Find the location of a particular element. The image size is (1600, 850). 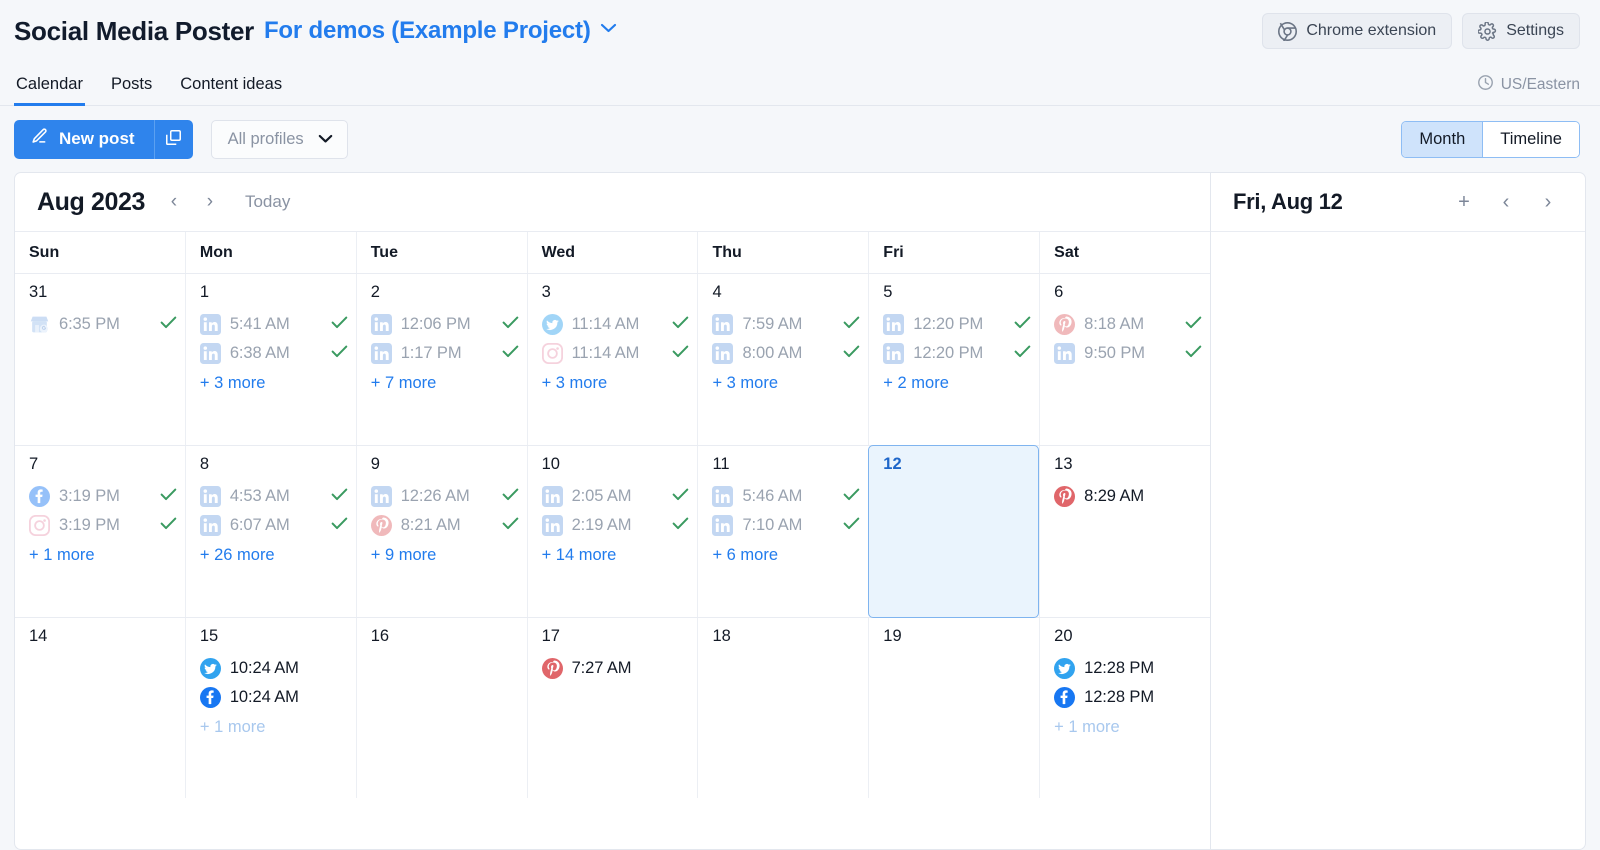

calendar-event: 8:00 AM is located at coordinates (783, 353).